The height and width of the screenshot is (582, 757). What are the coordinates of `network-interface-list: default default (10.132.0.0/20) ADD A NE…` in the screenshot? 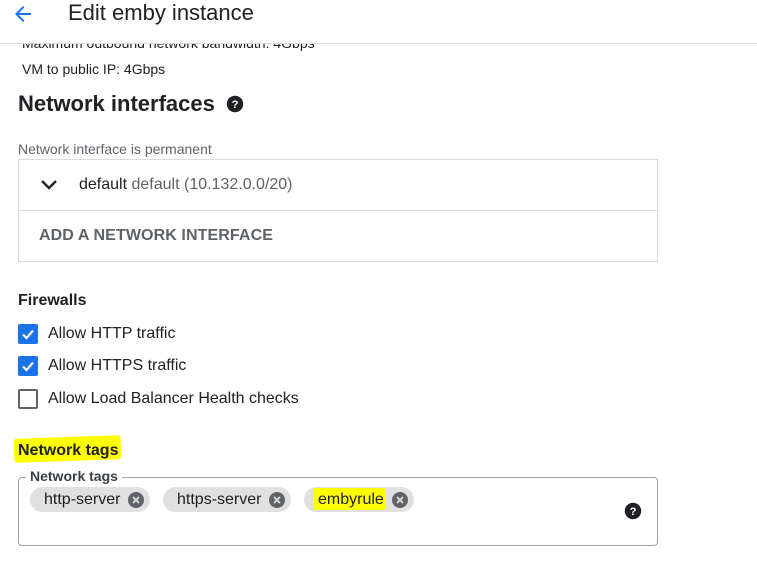 It's located at (338, 210).